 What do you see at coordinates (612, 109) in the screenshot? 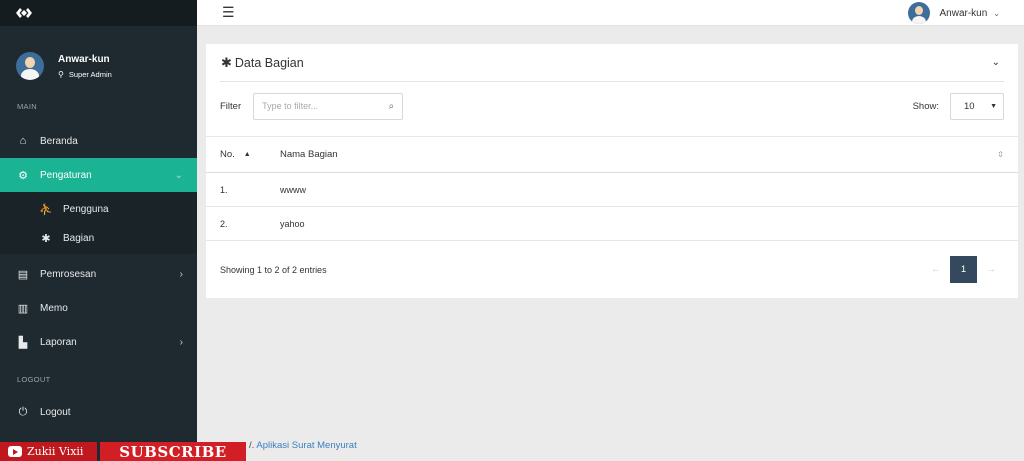
I see `table-controls: Filter ⌕ Show: 10 ▼` at bounding box center [612, 109].